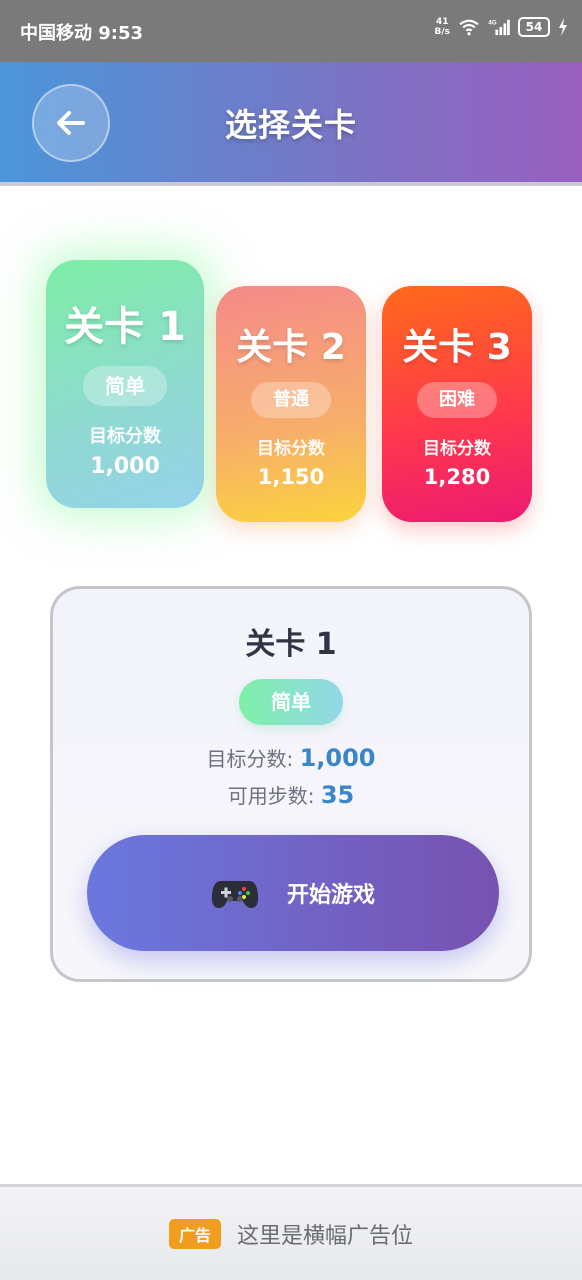 The width and height of the screenshot is (582, 1280). I want to click on ad-banner: 广告 这里是横幅广告位, so click(291, 1232).